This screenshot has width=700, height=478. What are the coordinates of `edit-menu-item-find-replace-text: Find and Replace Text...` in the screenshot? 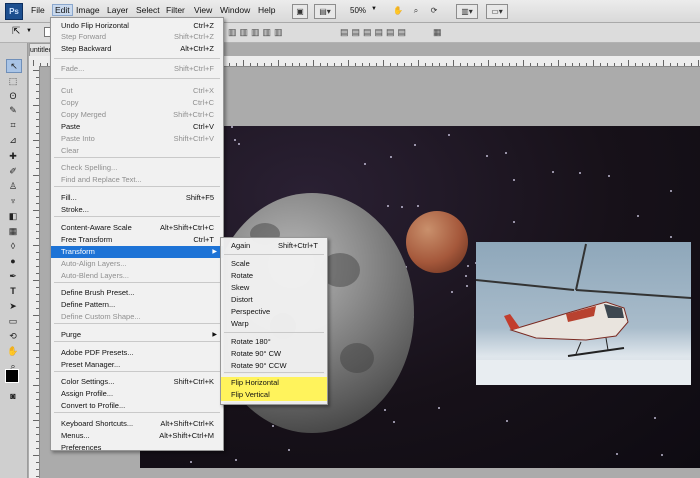 It's located at (137, 180).